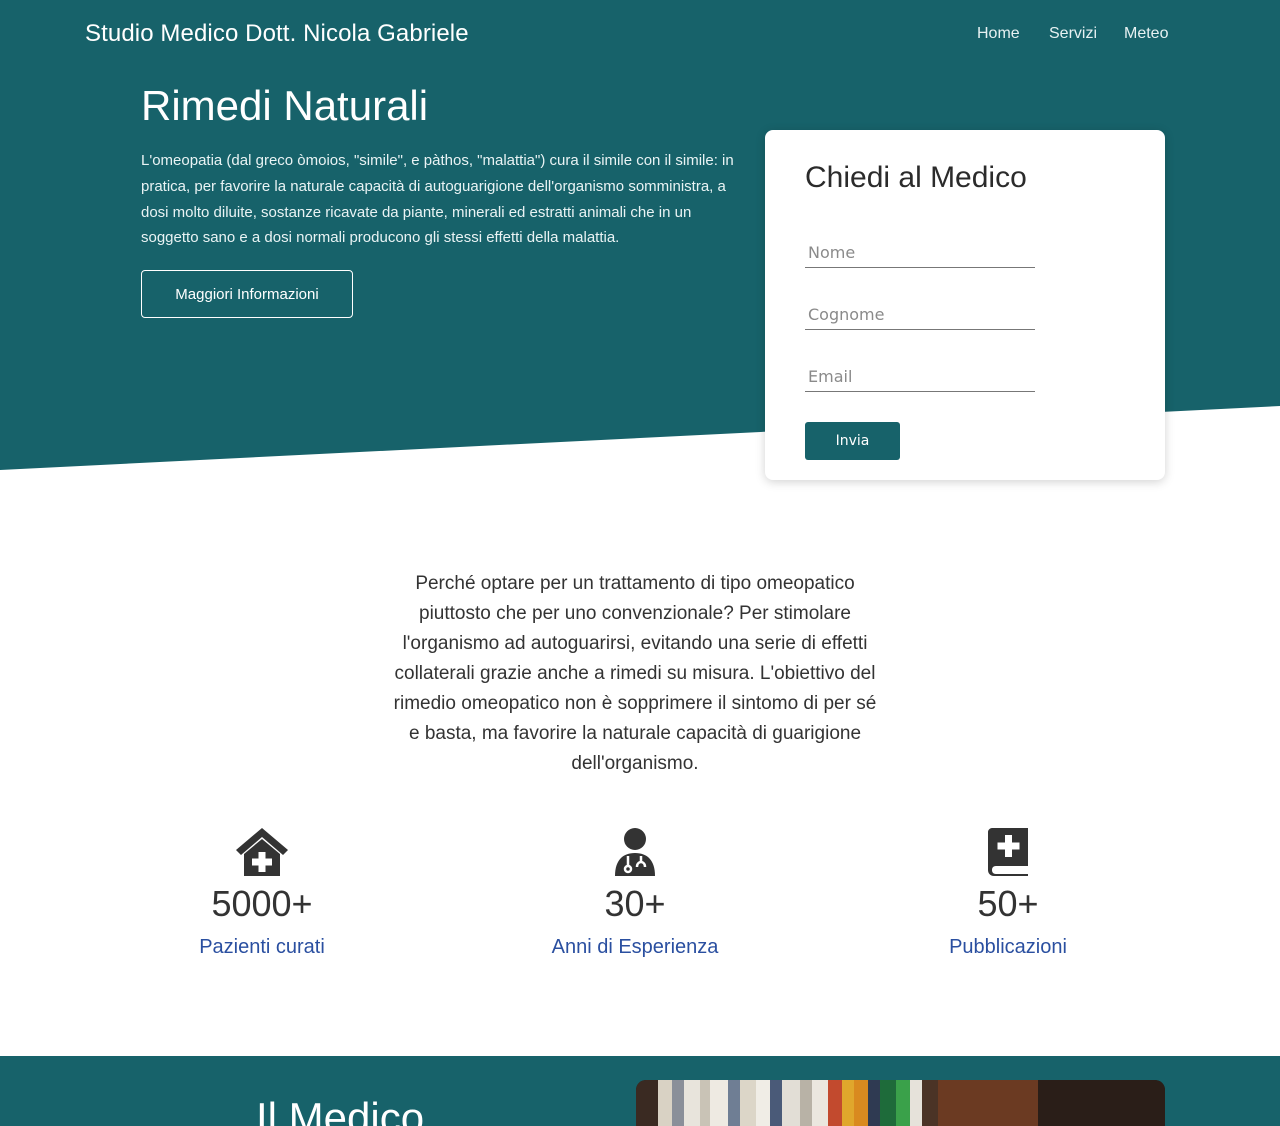  What do you see at coordinates (916, 177) in the screenshot?
I see `ask-doctor-title: Chiedi al Medico` at bounding box center [916, 177].